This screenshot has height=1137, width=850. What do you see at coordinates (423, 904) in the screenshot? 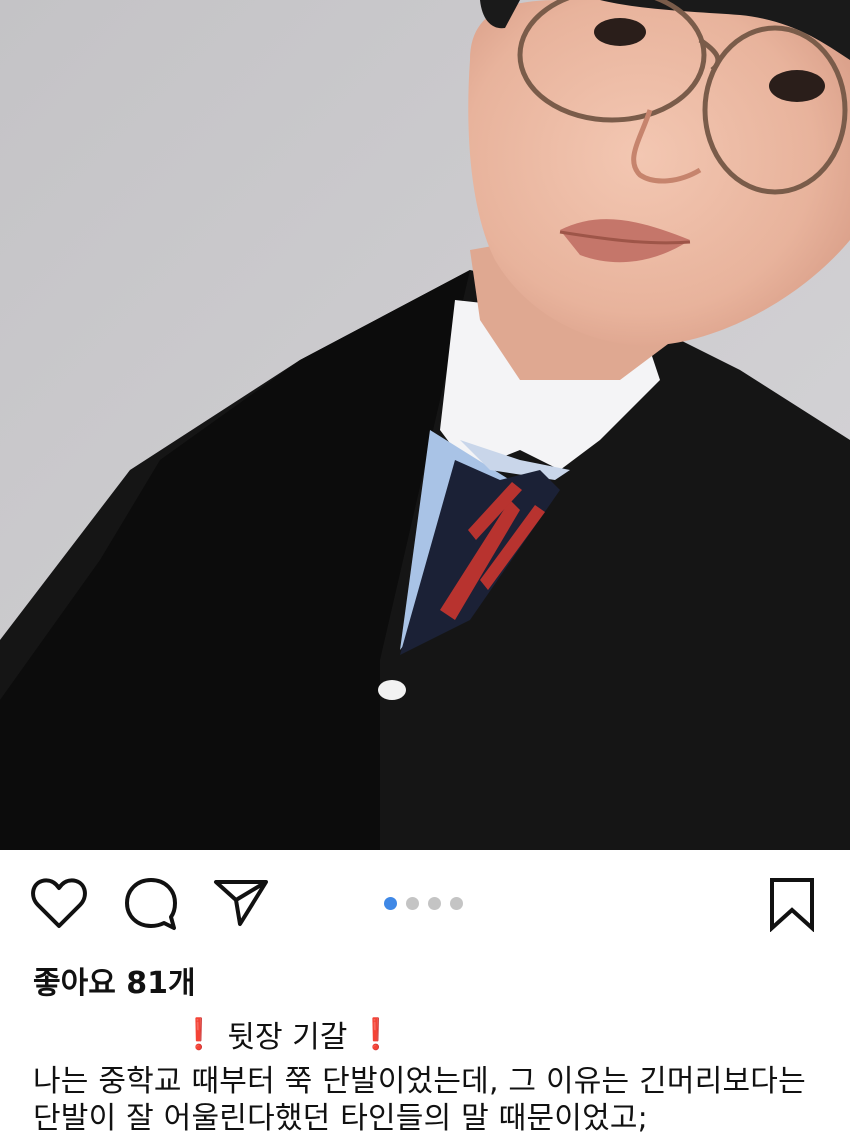
I see `carousel-indicator` at bounding box center [423, 904].